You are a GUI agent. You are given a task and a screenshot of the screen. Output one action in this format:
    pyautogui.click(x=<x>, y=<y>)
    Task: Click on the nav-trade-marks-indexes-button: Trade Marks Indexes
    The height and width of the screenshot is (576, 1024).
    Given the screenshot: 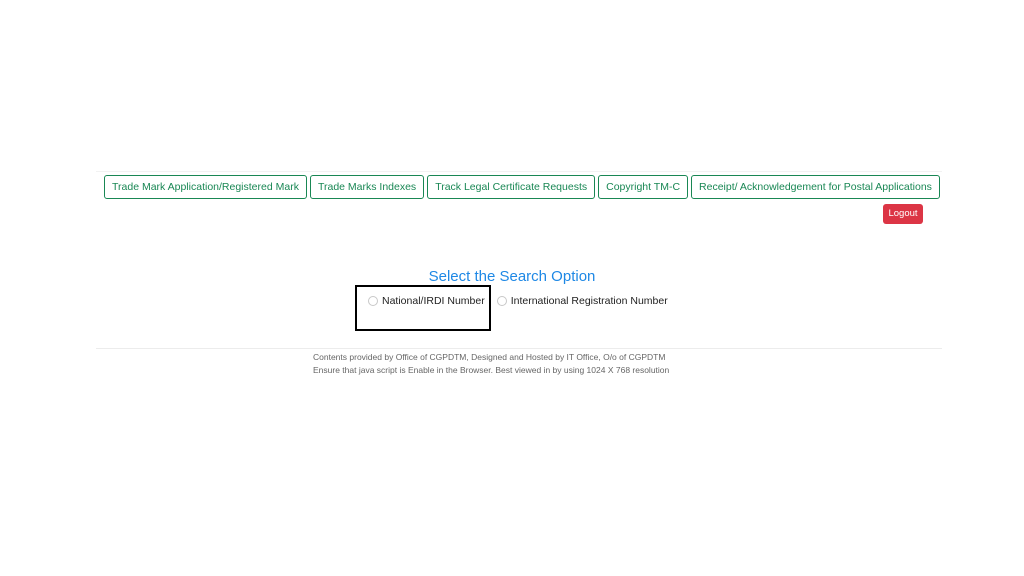 What is the action you would take?
    pyautogui.click(x=367, y=187)
    